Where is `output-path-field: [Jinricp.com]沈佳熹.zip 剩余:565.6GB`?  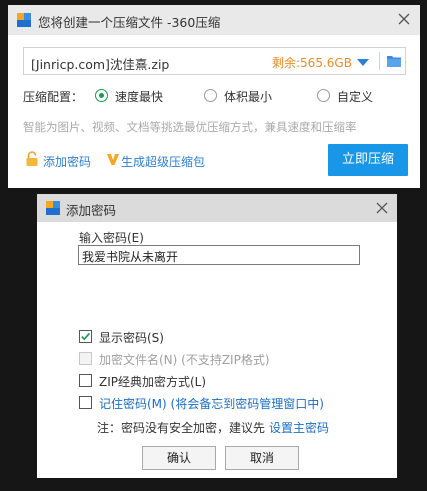 output-path-field: [Jinricp.com]沈佳熹.zip 剩余:565.6GB is located at coordinates (214, 61).